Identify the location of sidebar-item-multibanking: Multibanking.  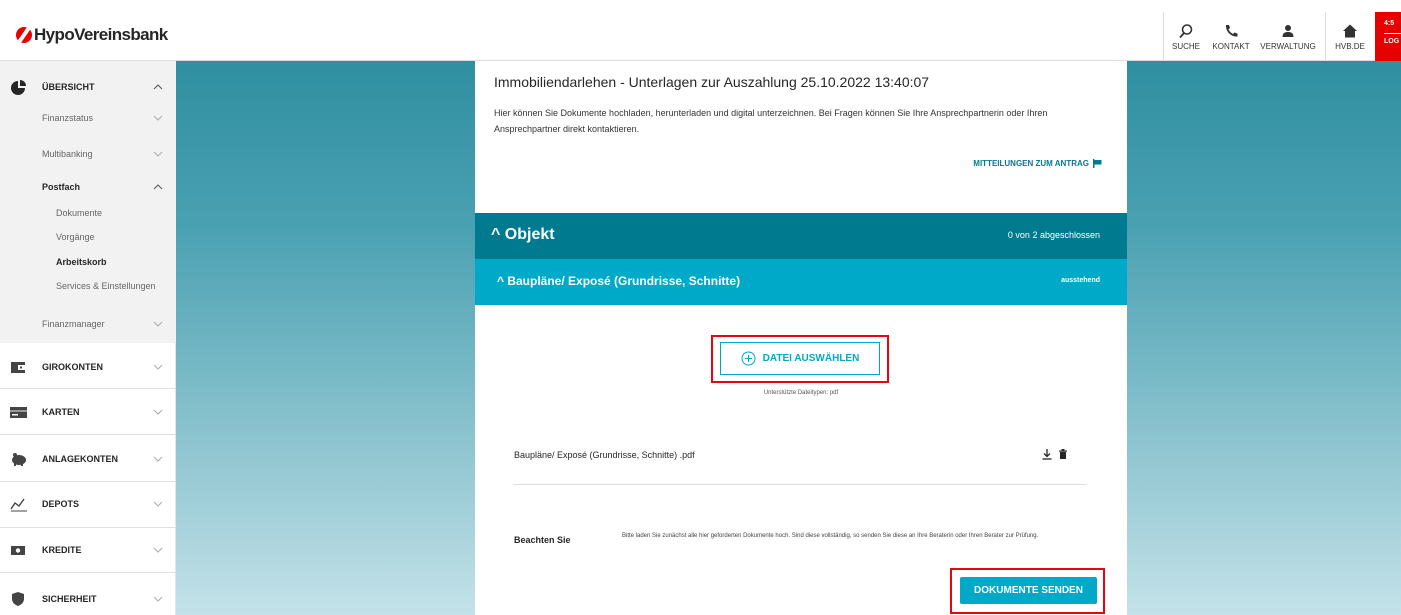
(88, 154).